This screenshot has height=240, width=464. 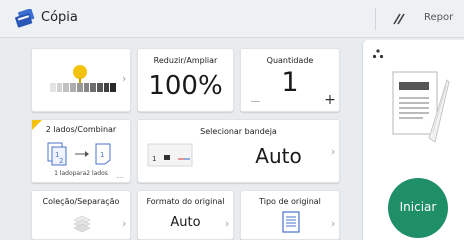 What do you see at coordinates (290, 201) in the screenshot?
I see `original-type-label: Tipo de original` at bounding box center [290, 201].